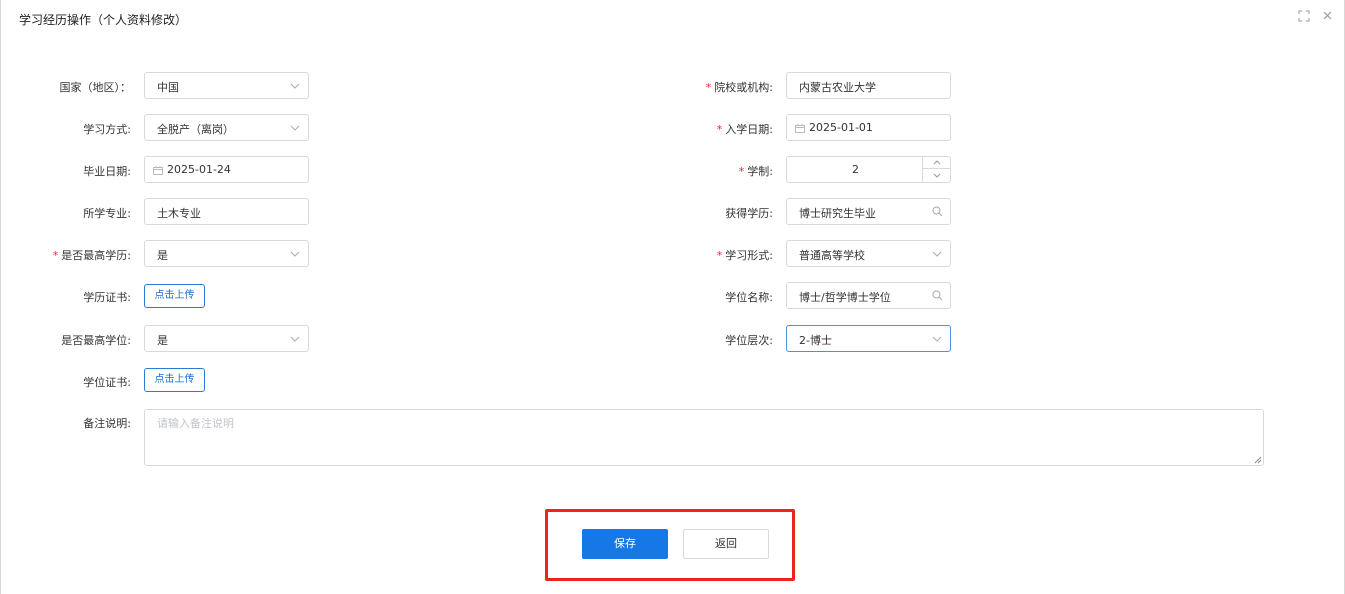 Image resolution: width=1345 pixels, height=594 pixels. I want to click on duration-number-input: 2, so click(868, 169).